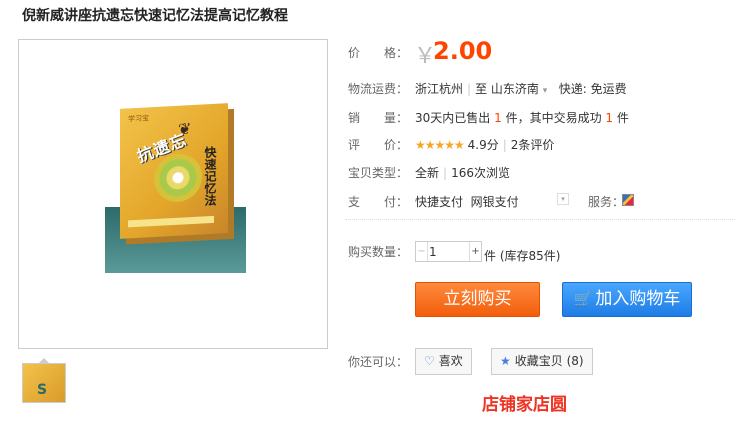 The height and width of the screenshot is (421, 735). Describe the element at coordinates (429, 361) in the screenshot. I see `heart-icon: ♡` at that location.